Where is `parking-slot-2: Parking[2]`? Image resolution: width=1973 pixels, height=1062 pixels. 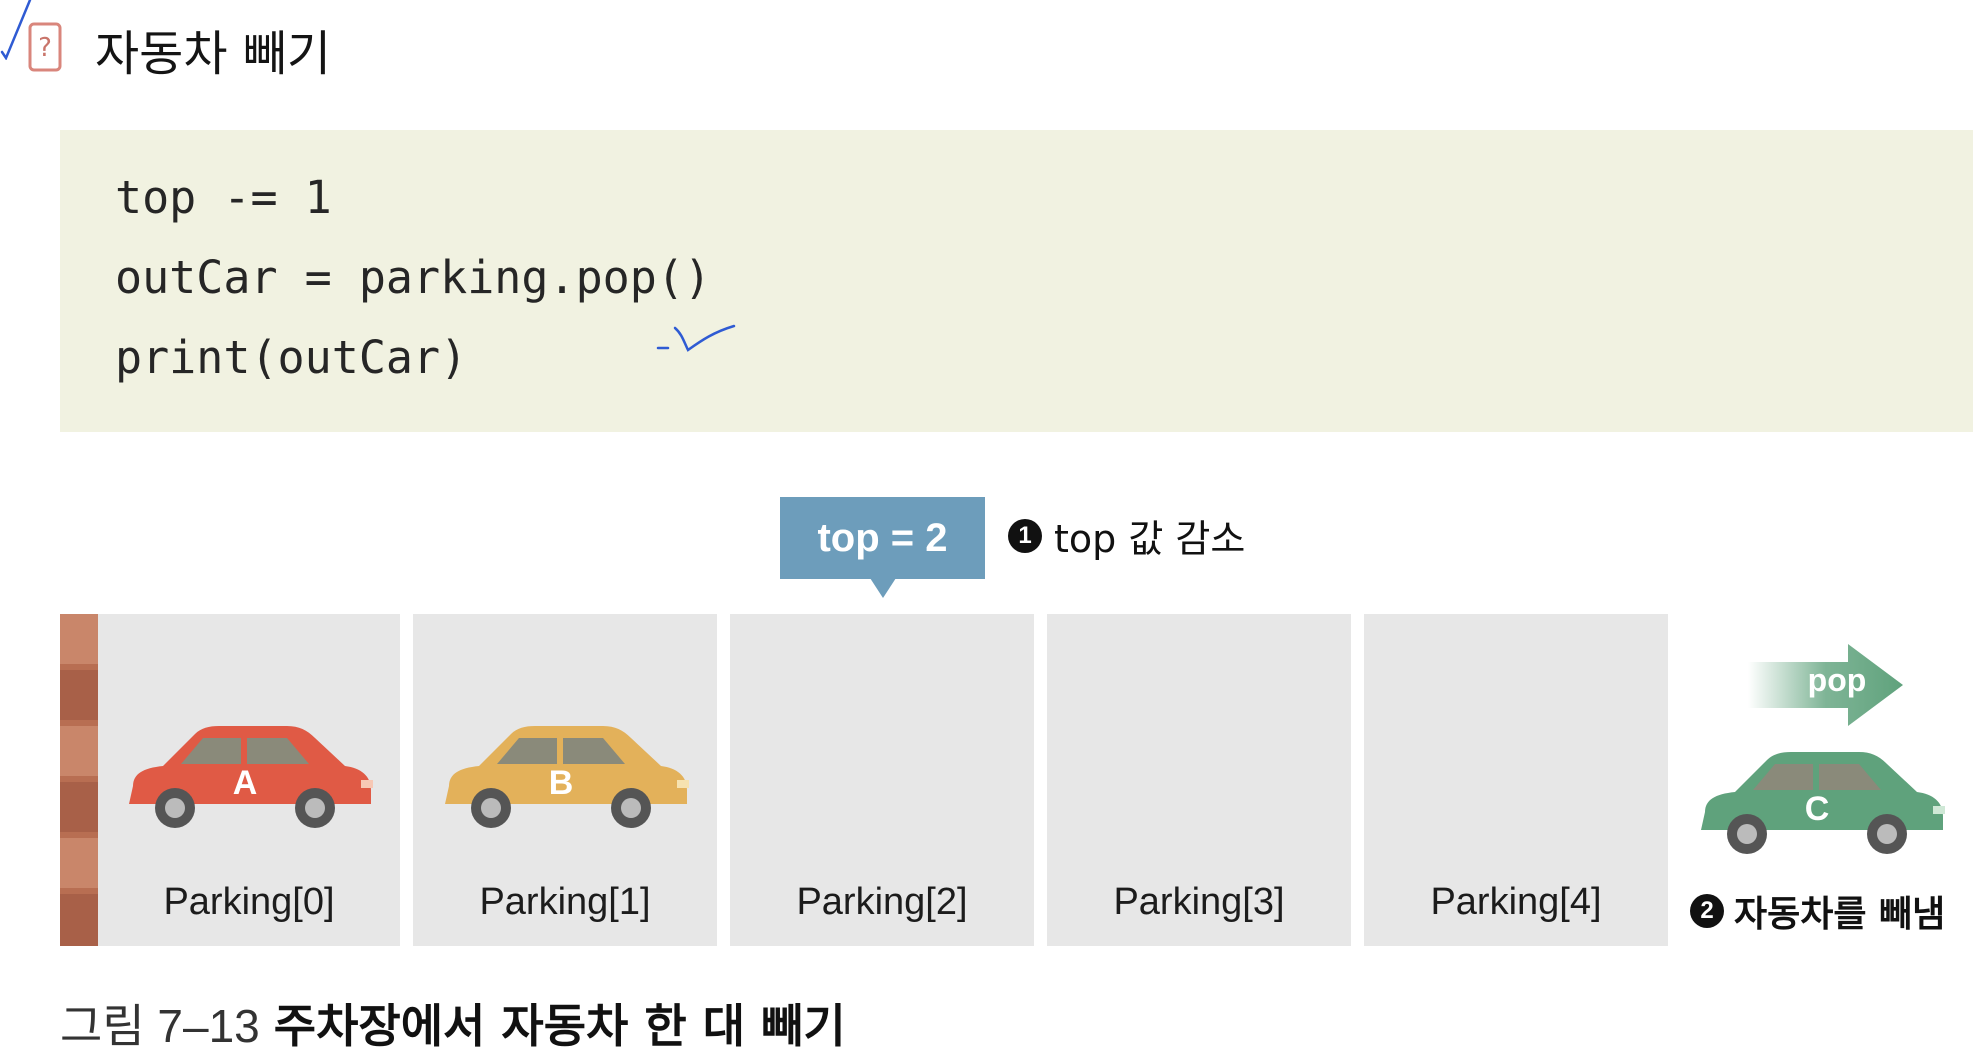 parking-slot-2: Parking[2] is located at coordinates (882, 780).